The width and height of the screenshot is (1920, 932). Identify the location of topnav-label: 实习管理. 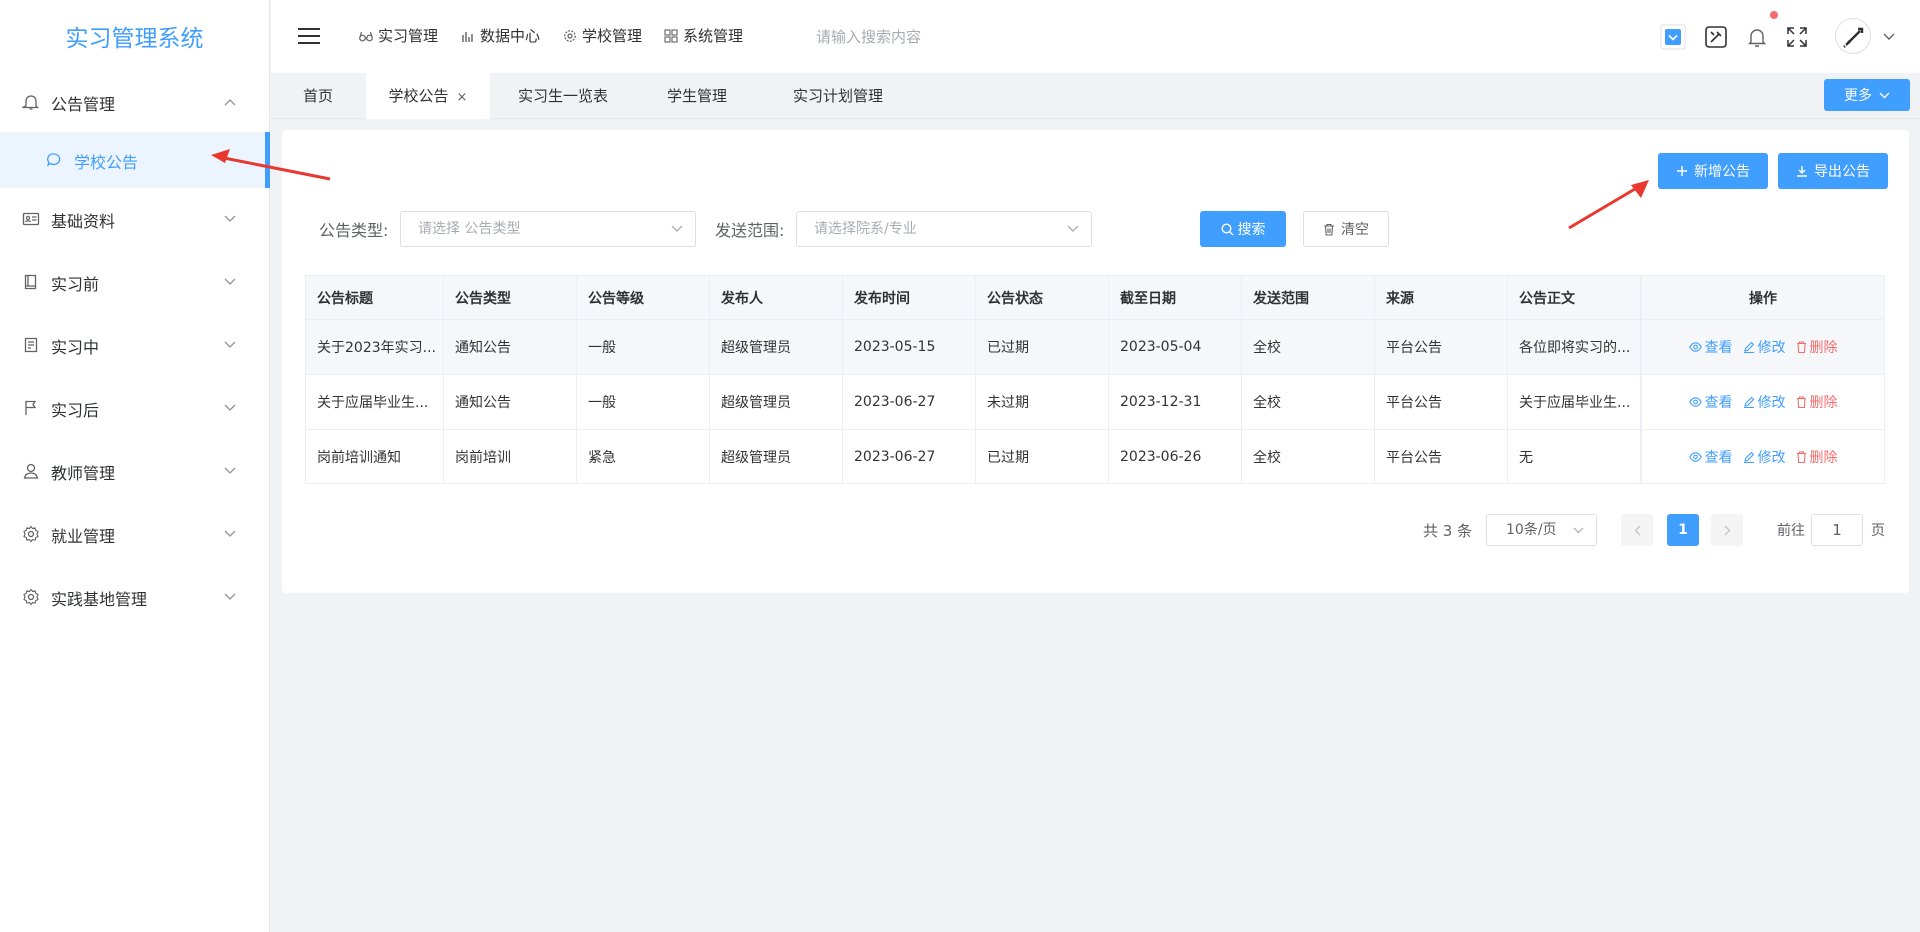
(408, 36).